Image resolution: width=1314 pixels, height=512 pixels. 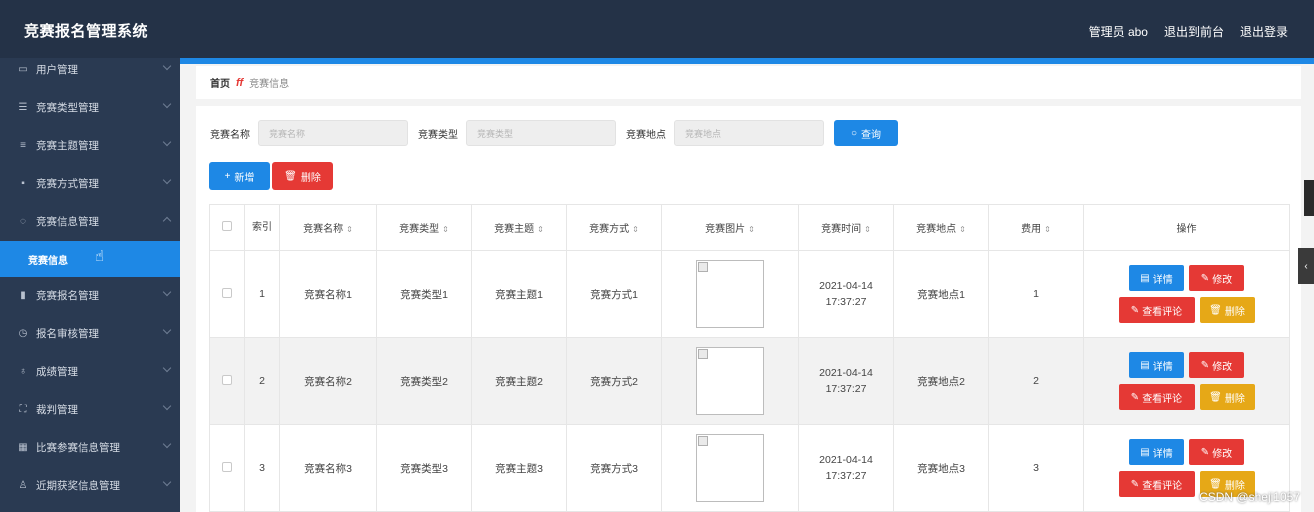 What do you see at coordinates (90, 107) in the screenshot?
I see `sidebar-item-competition-type: ☰ 竞赛类型管理` at bounding box center [90, 107].